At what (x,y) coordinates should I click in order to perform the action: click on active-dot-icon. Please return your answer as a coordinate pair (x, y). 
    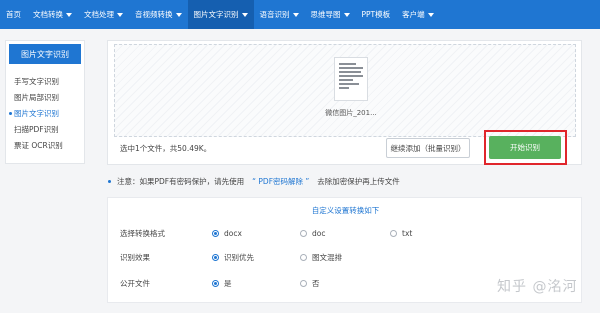
    Looking at the image, I should click on (10, 113).